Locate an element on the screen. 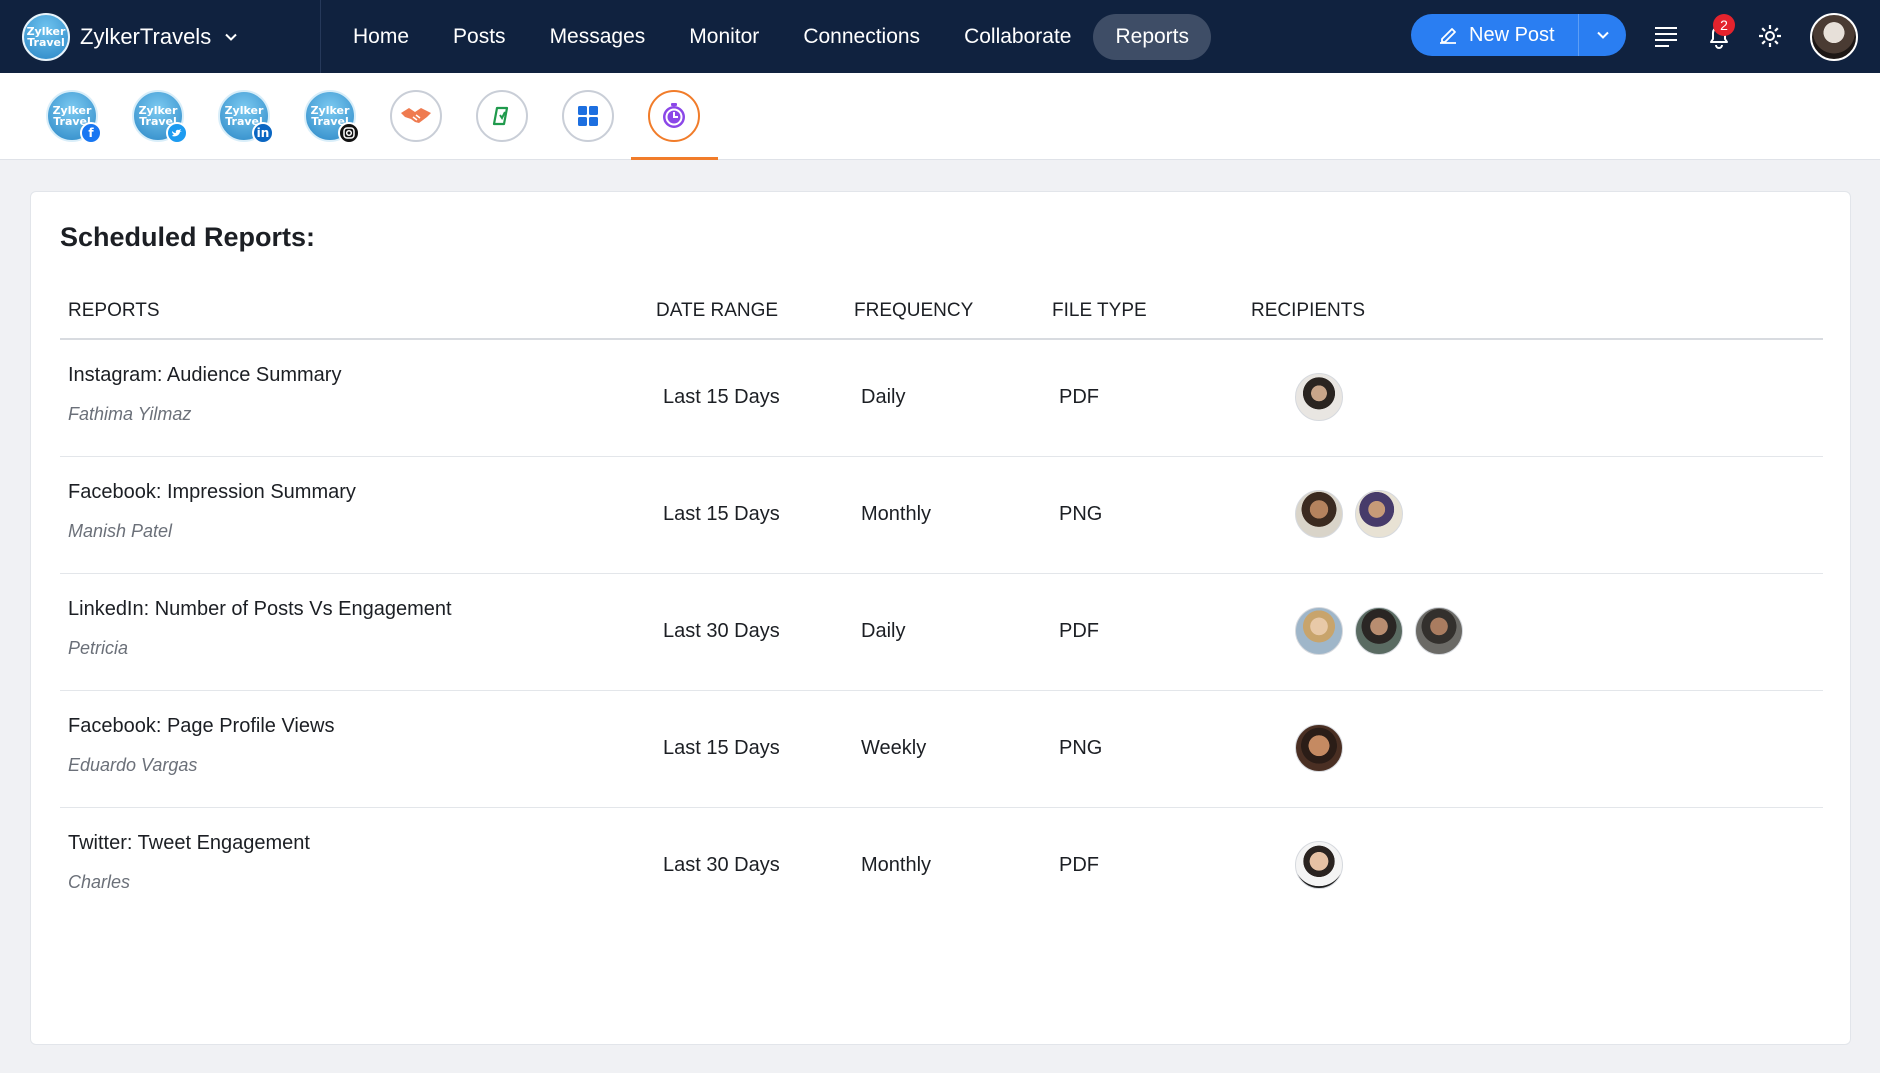 This screenshot has height=1073, width=1880. brand-logo-text: Zylker Travel is located at coordinates (46, 36).